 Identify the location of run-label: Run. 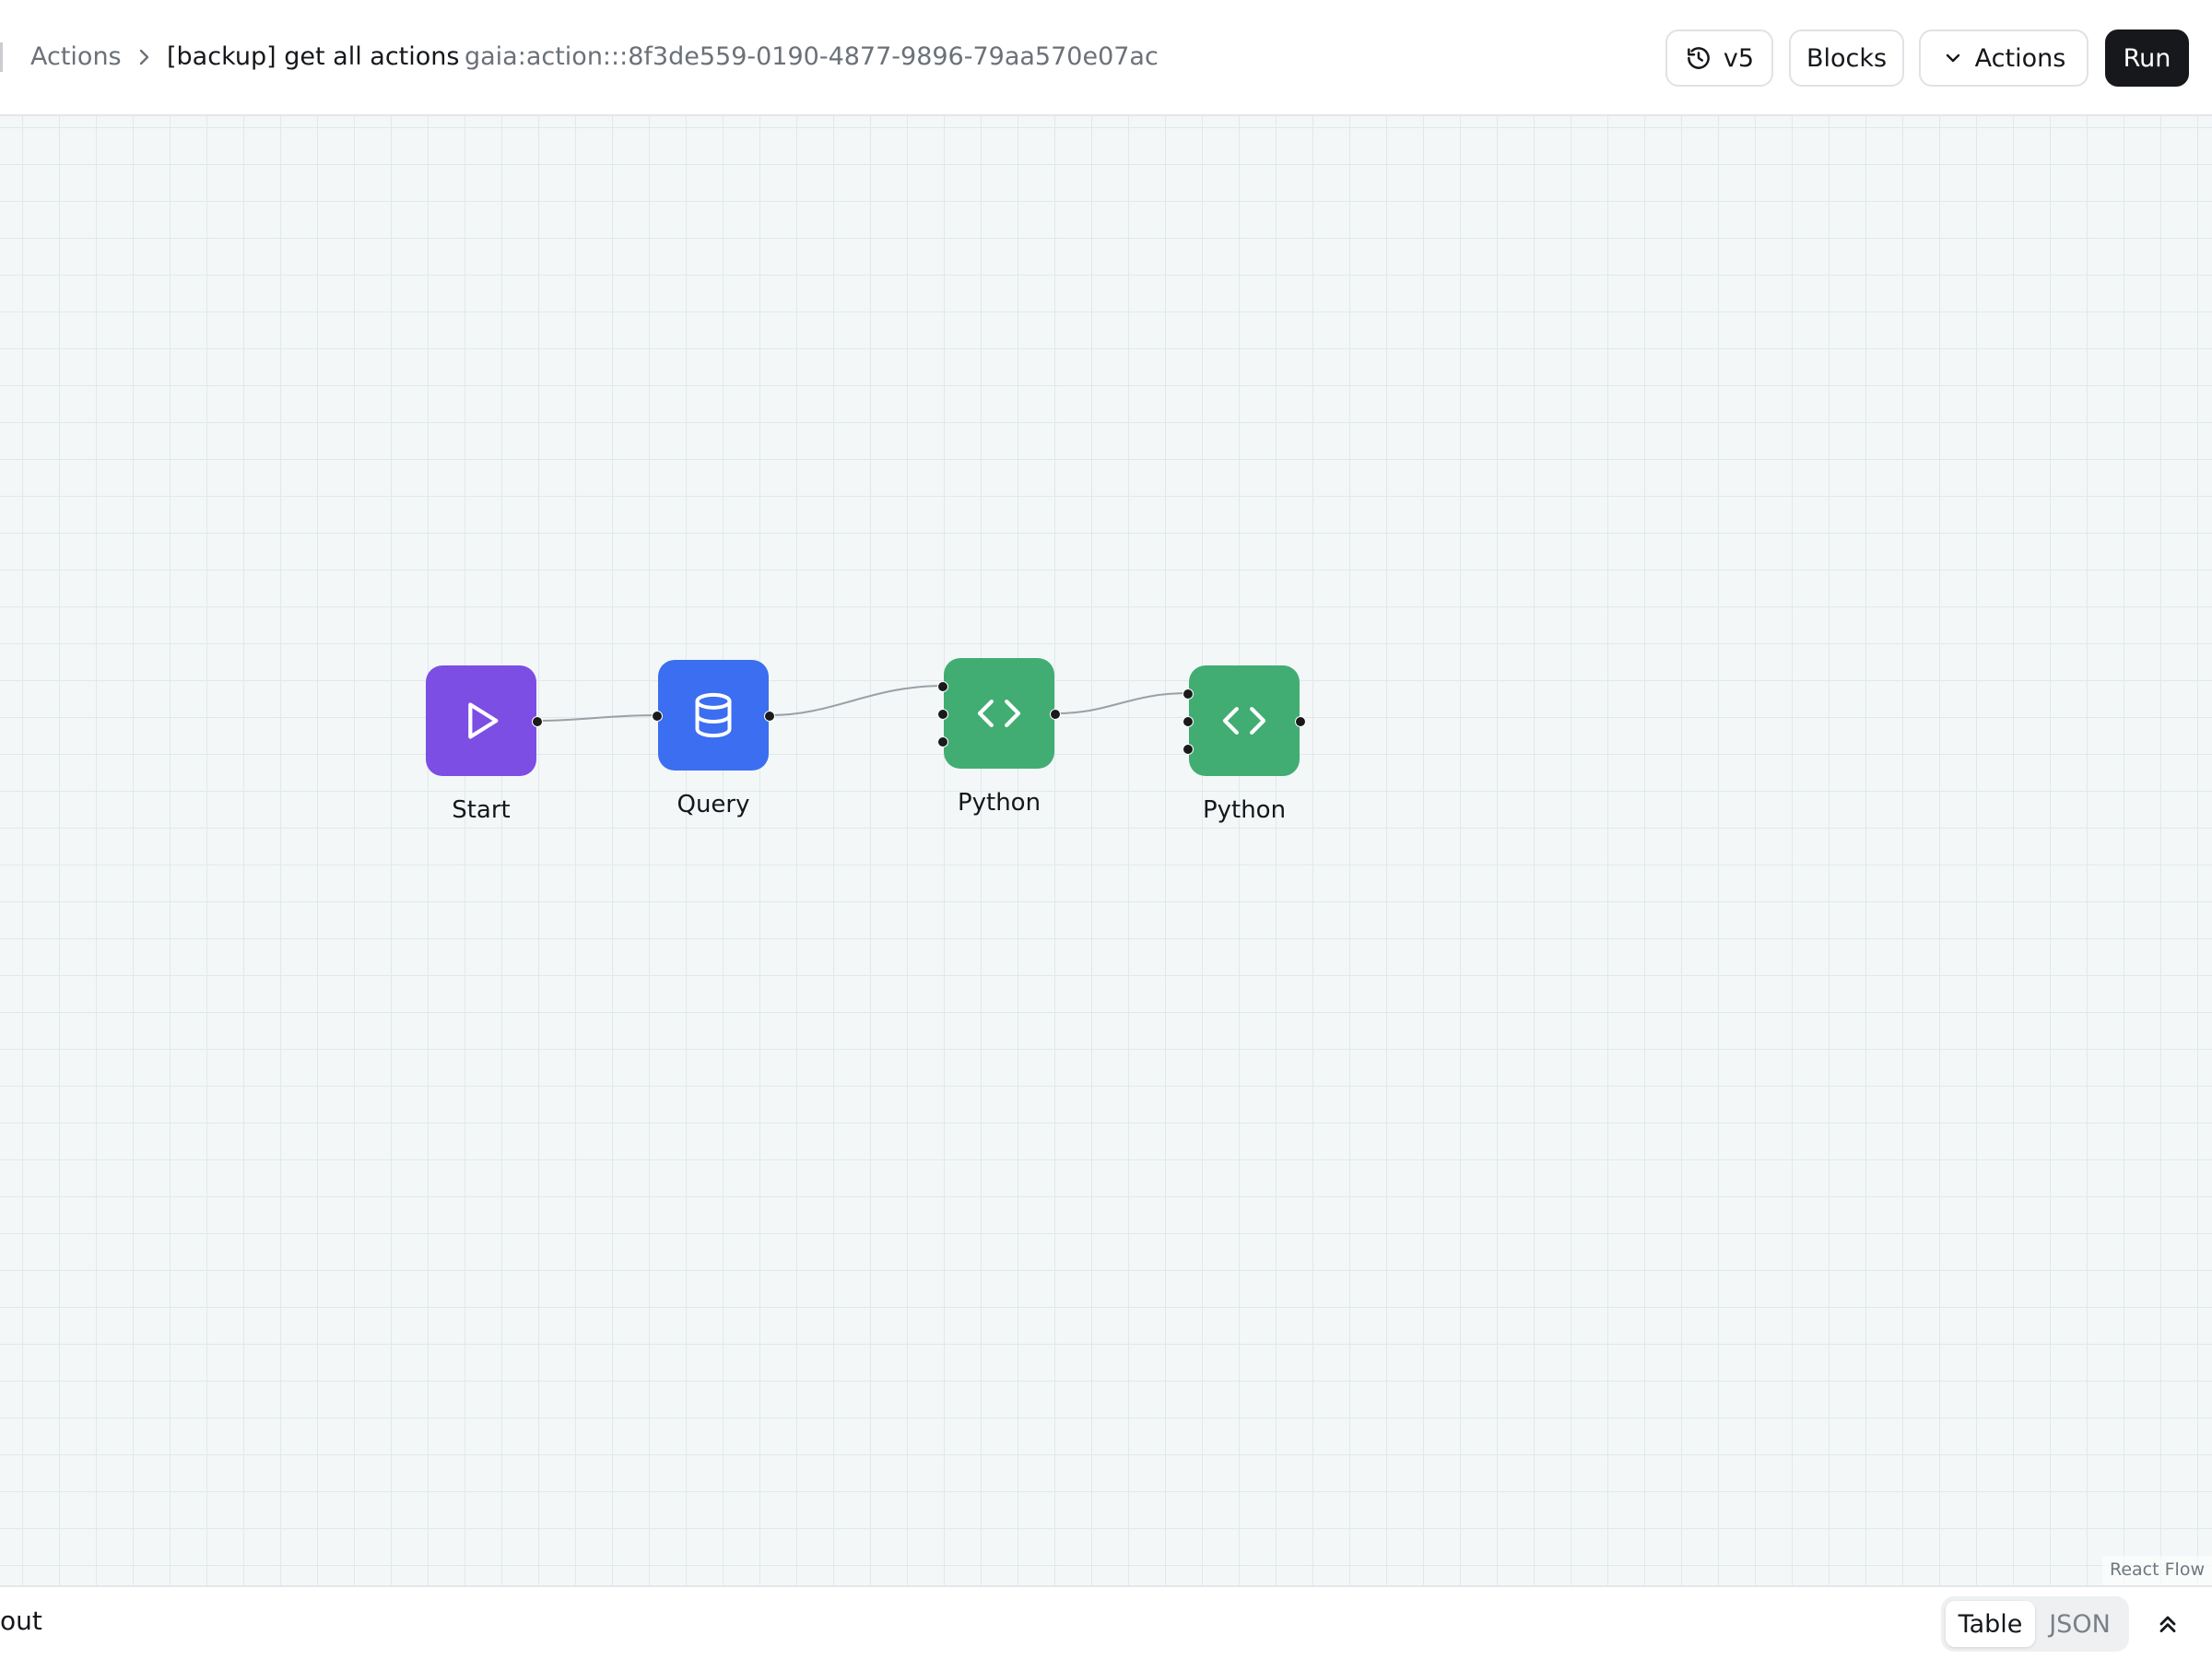
(2147, 58).